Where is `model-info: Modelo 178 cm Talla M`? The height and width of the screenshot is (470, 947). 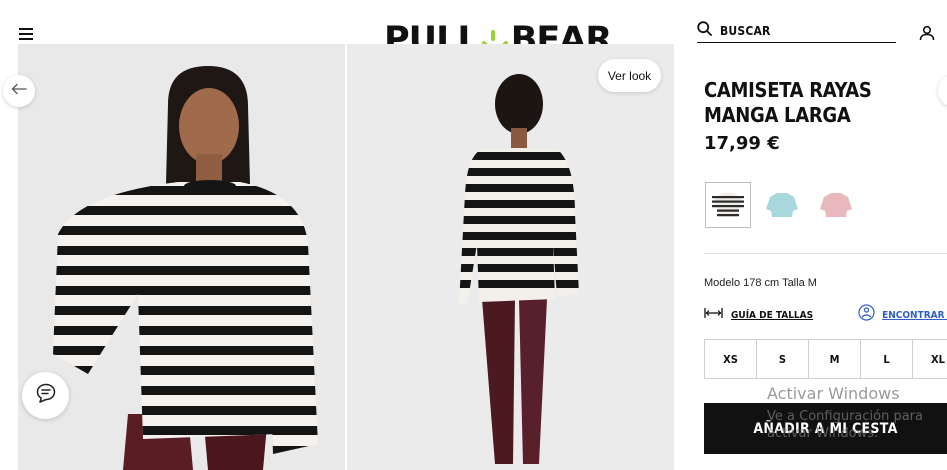 model-info: Modelo 178 cm Talla M is located at coordinates (760, 283).